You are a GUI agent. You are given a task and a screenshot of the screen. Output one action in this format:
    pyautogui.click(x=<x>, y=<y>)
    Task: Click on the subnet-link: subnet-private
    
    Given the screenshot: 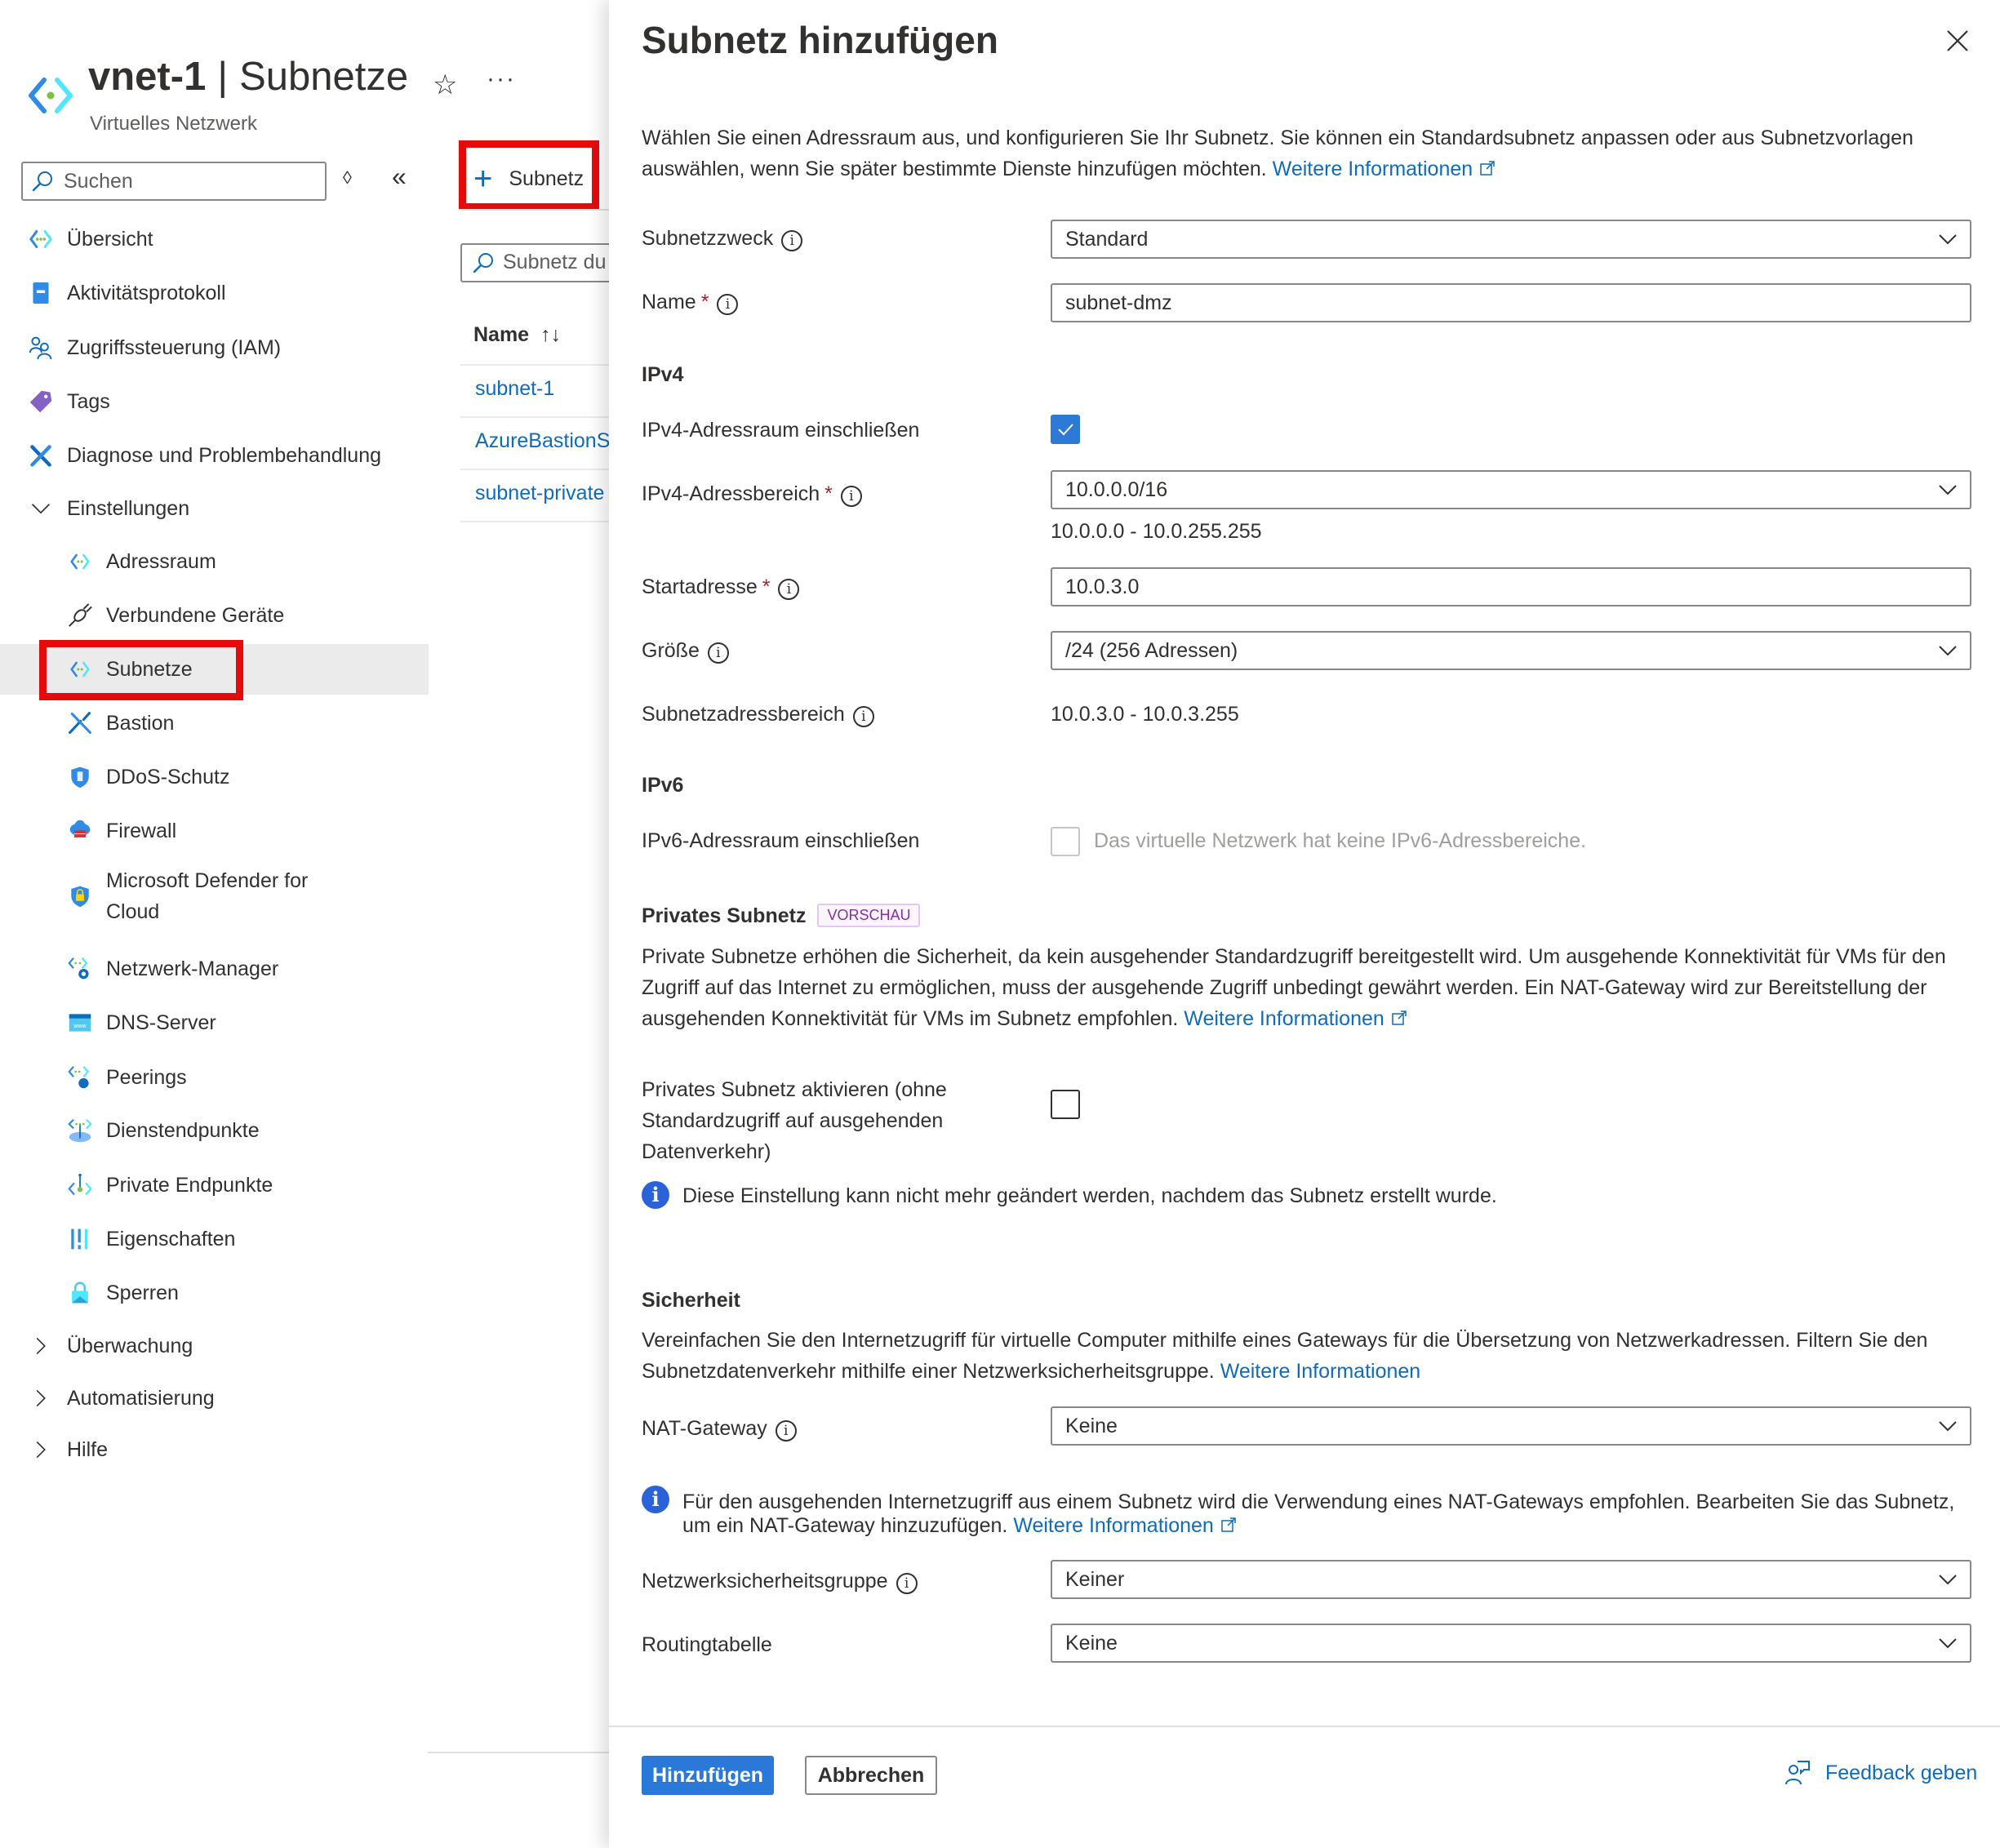 What is the action you would take?
    pyautogui.click(x=539, y=493)
    